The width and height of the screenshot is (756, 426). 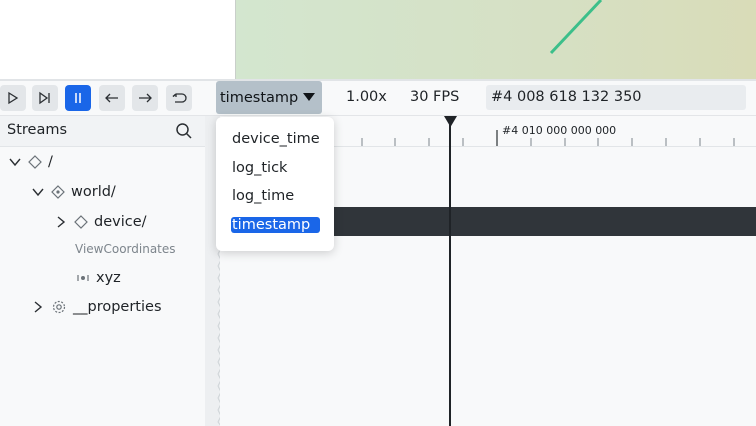 What do you see at coordinates (576, 27) in the screenshot?
I see `viewport-line` at bounding box center [576, 27].